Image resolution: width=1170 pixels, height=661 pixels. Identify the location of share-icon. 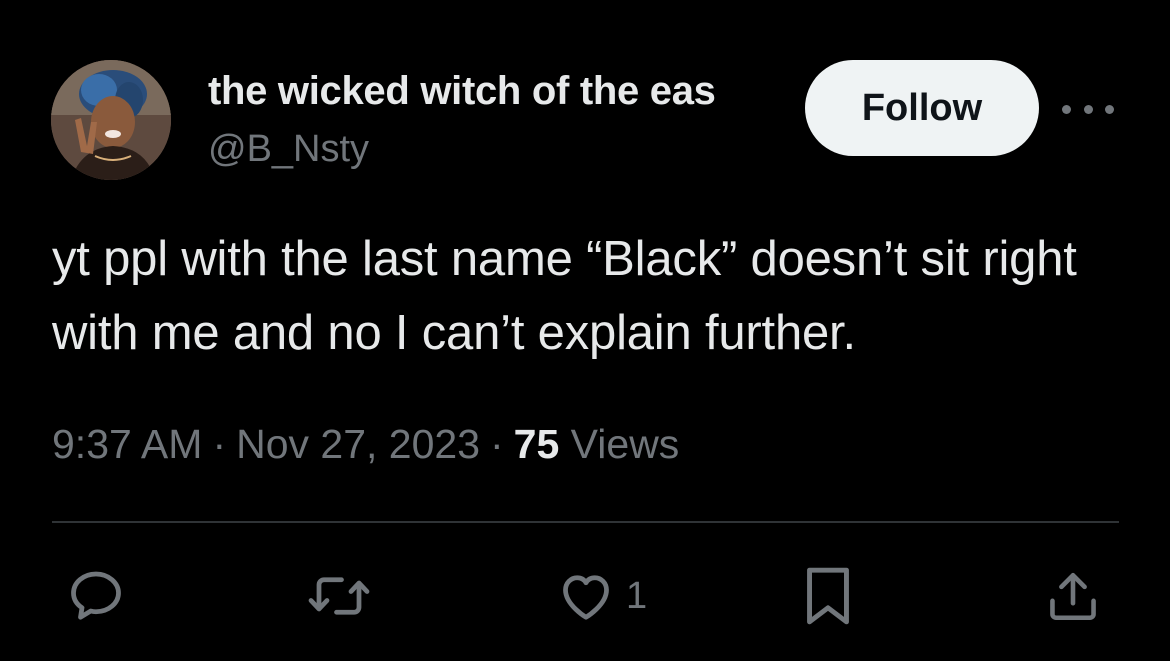
(1073, 596).